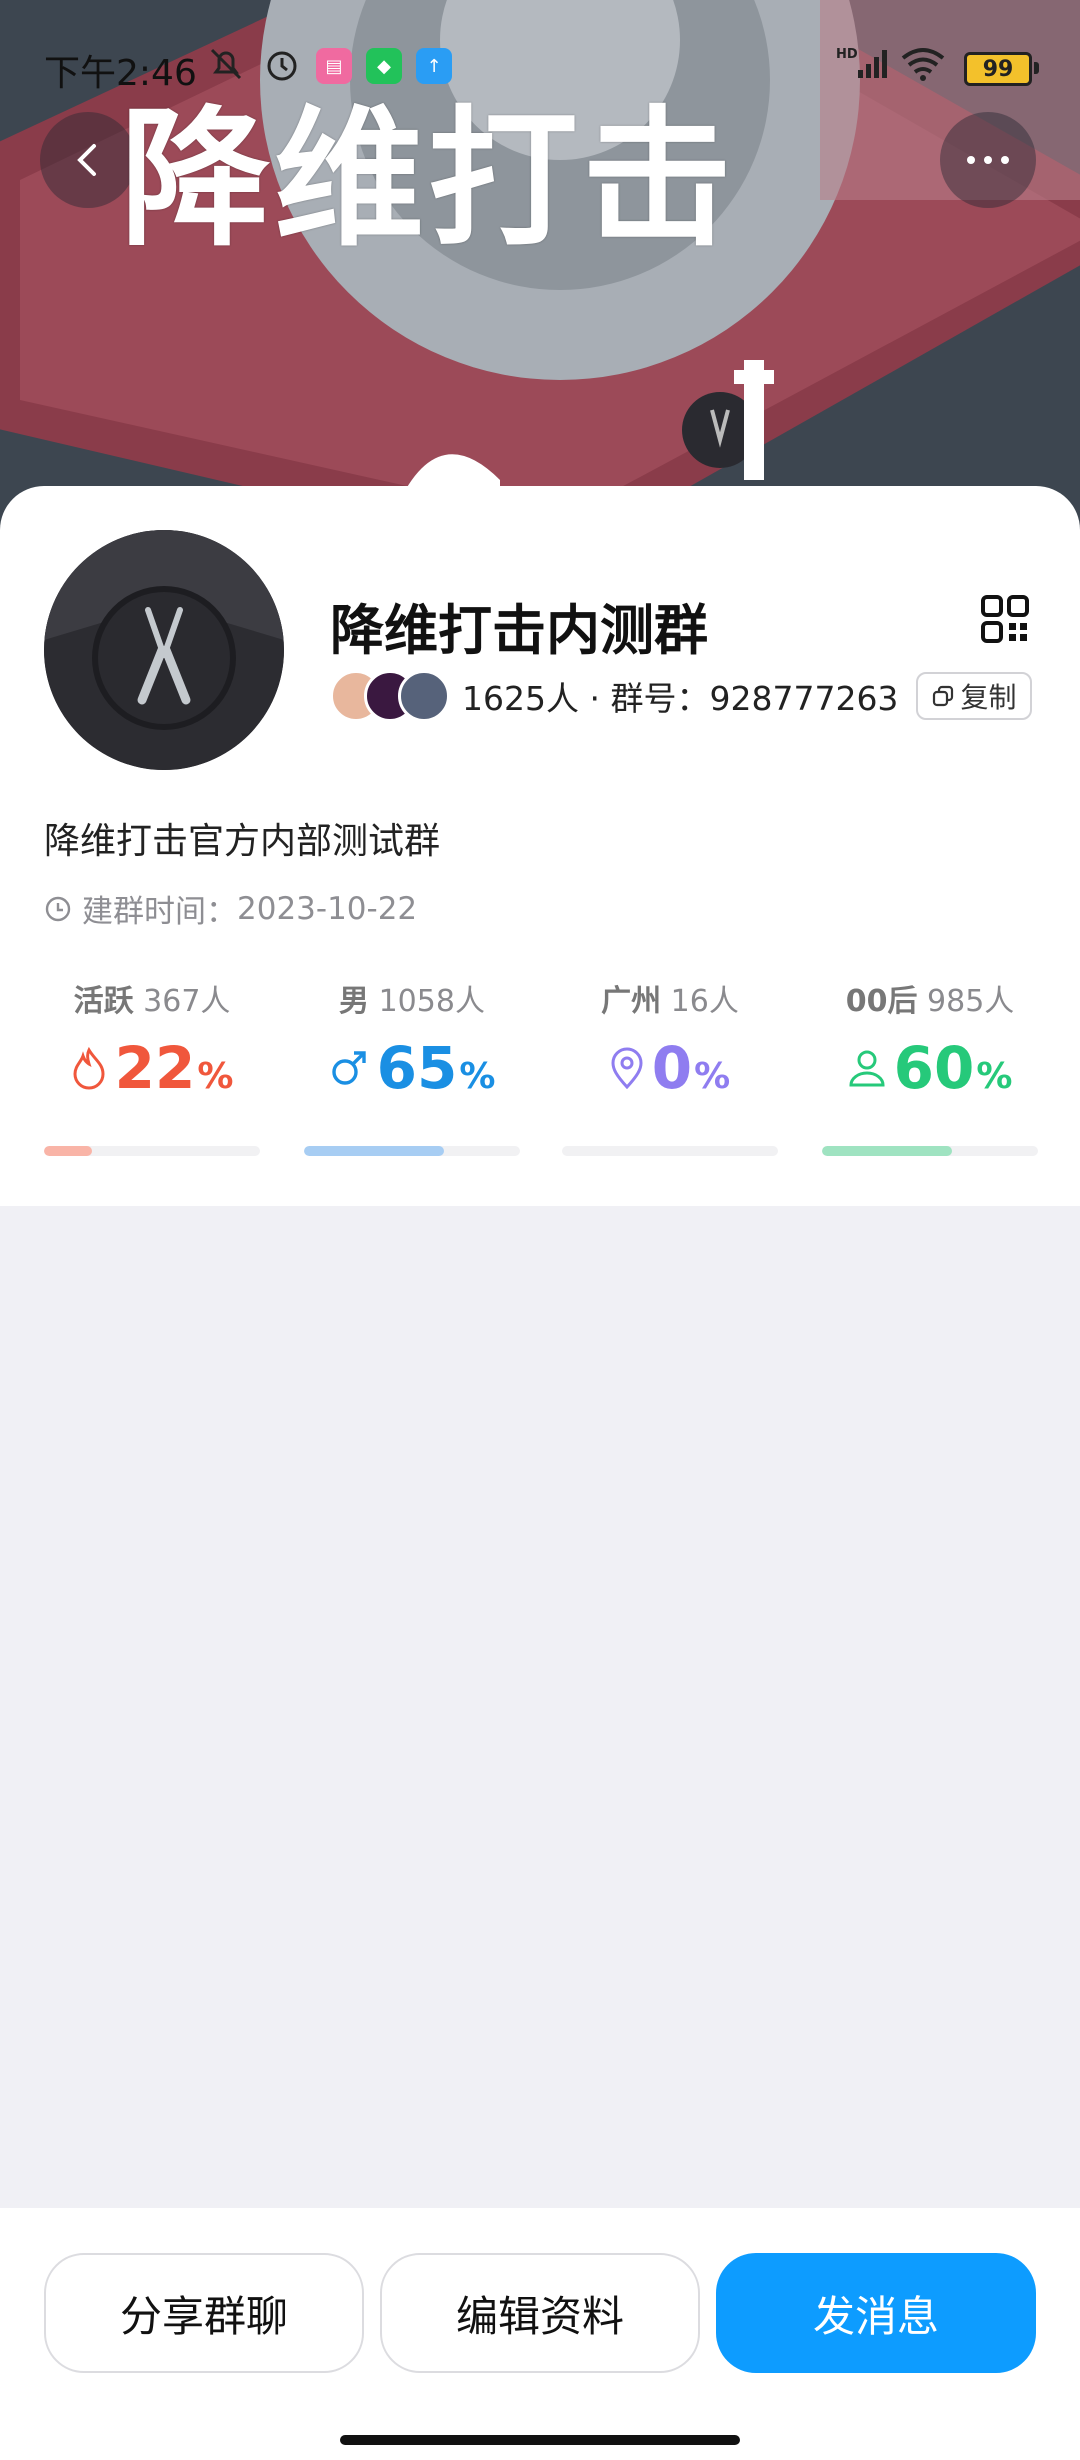 The image size is (1080, 2460). What do you see at coordinates (660, 698) in the screenshot?
I see `group-id-label: 群号：` at bounding box center [660, 698].